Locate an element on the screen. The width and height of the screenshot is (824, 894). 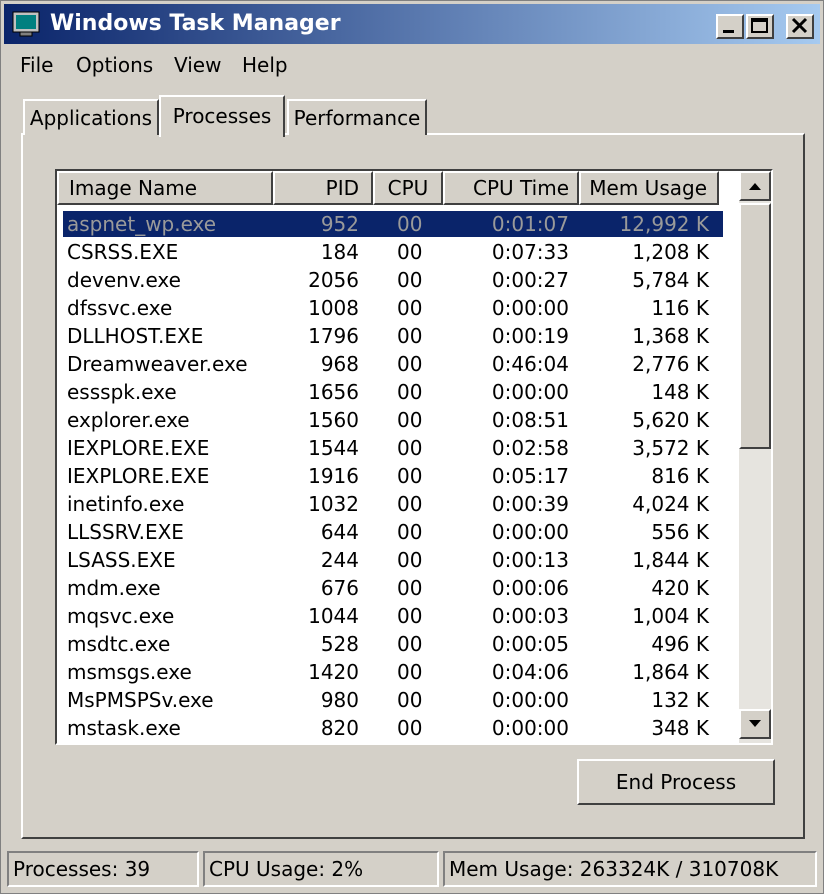
process-pid: 528 is located at coordinates (339, 644).